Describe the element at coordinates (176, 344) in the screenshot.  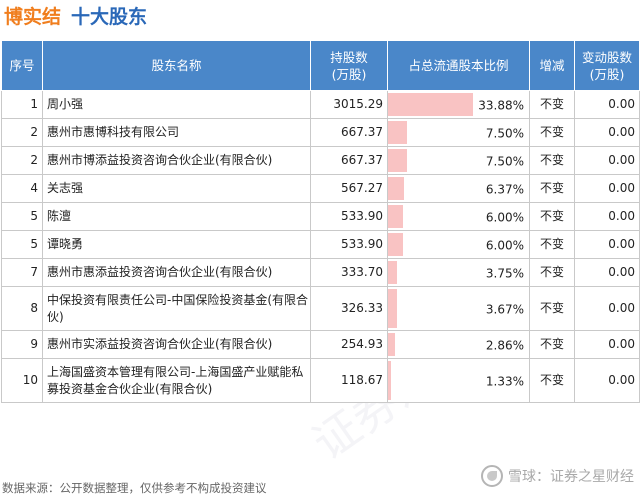
I see `shareholder-name-cell: 惠州市实添益投资咨询合伙企业(有限合伙)` at that location.